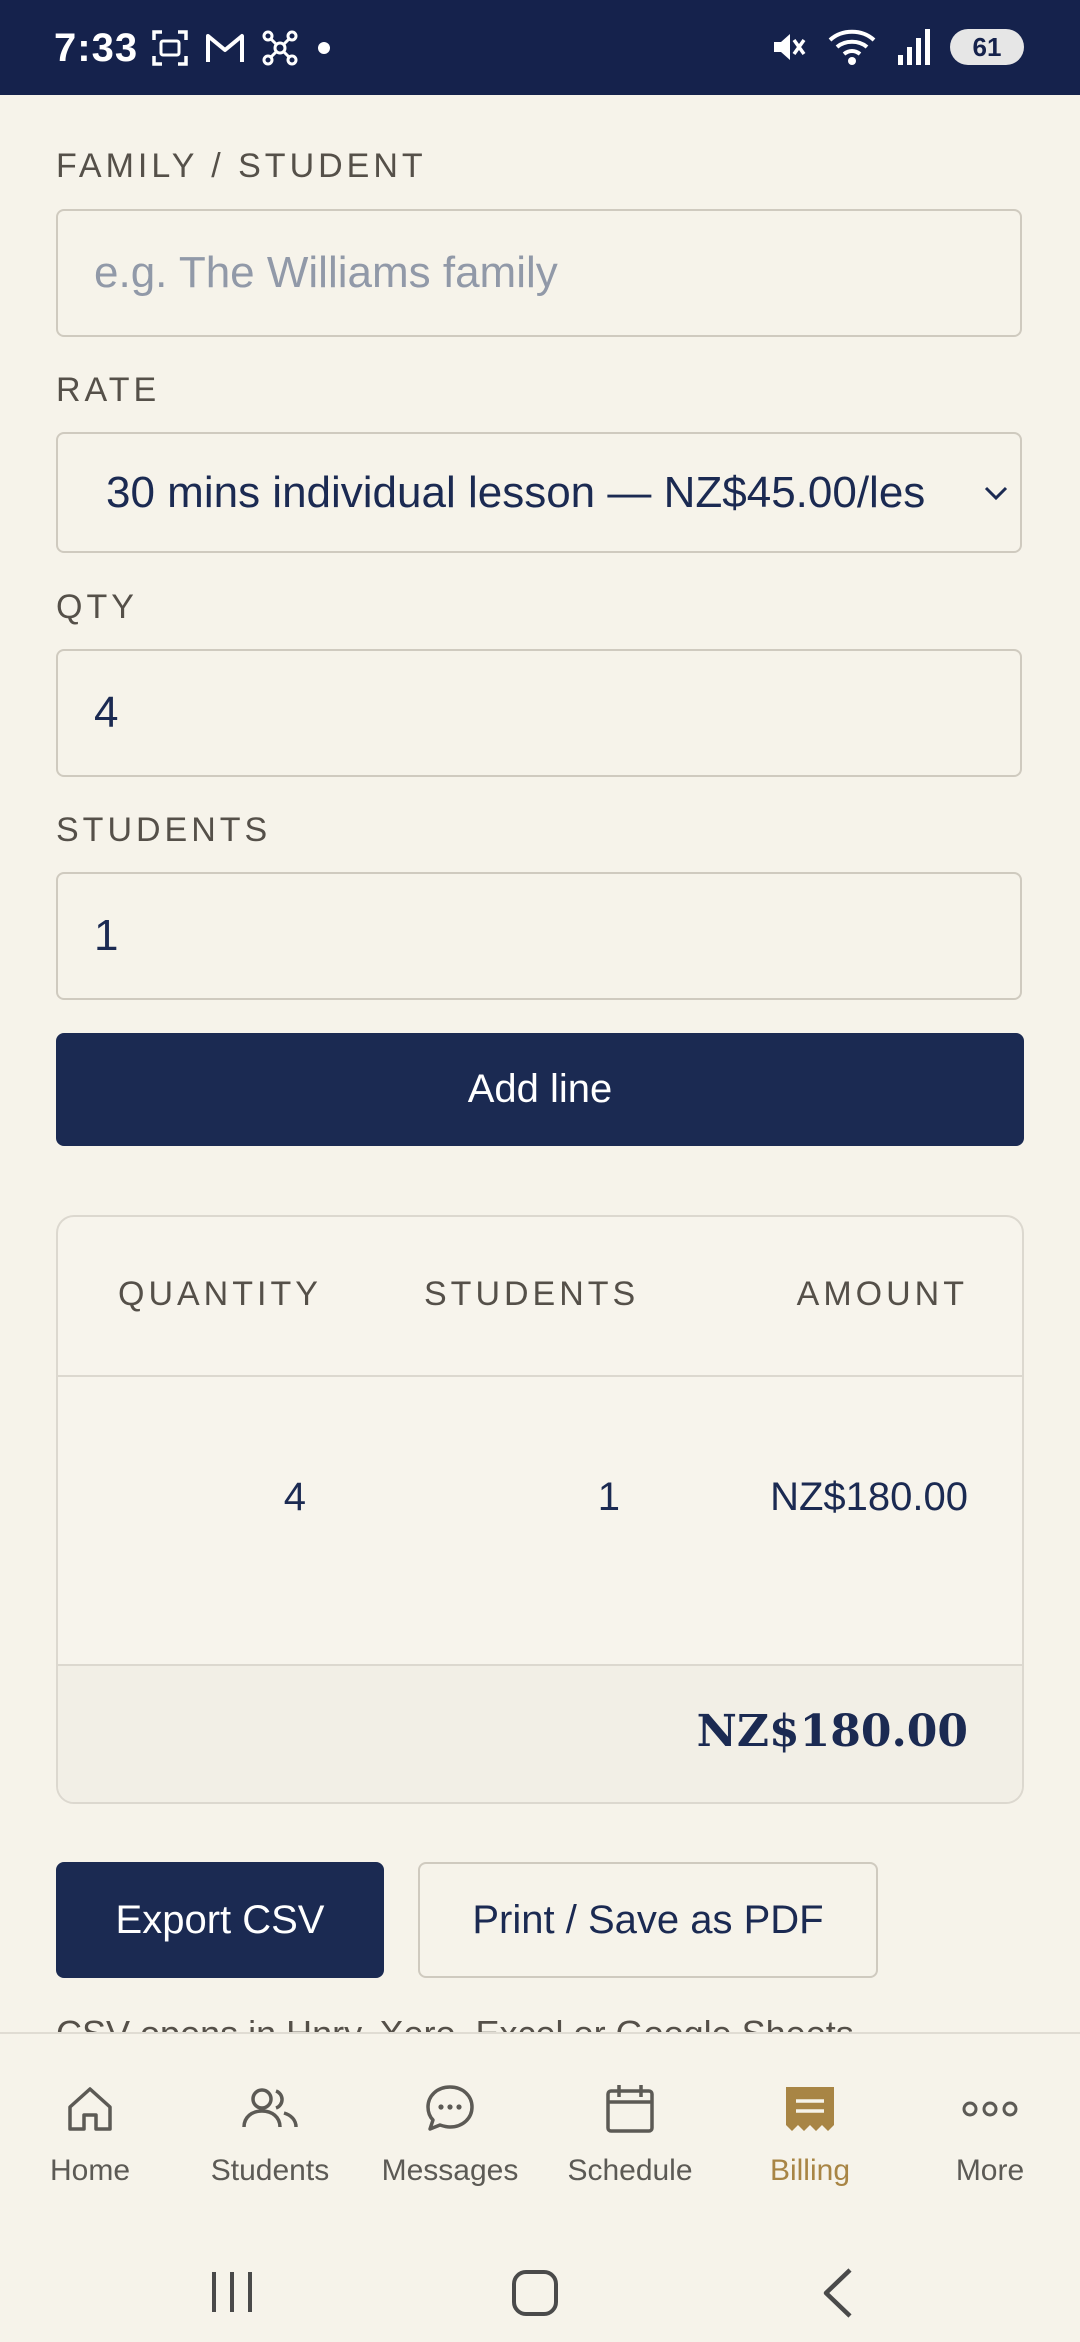  Describe the element at coordinates (630, 2109) in the screenshot. I see `calendar-icon` at that location.